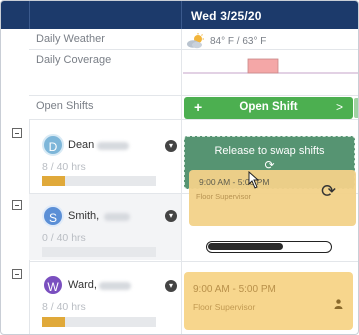 The image size is (359, 335). I want to click on daily-coverage-label: Daily Coverage, so click(74, 60).